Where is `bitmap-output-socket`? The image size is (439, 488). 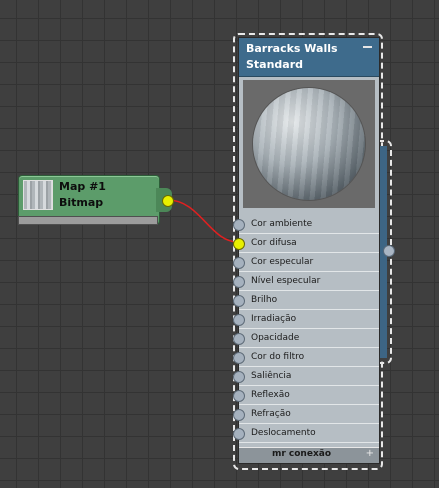
bitmap-output-socket is located at coordinates (168, 201).